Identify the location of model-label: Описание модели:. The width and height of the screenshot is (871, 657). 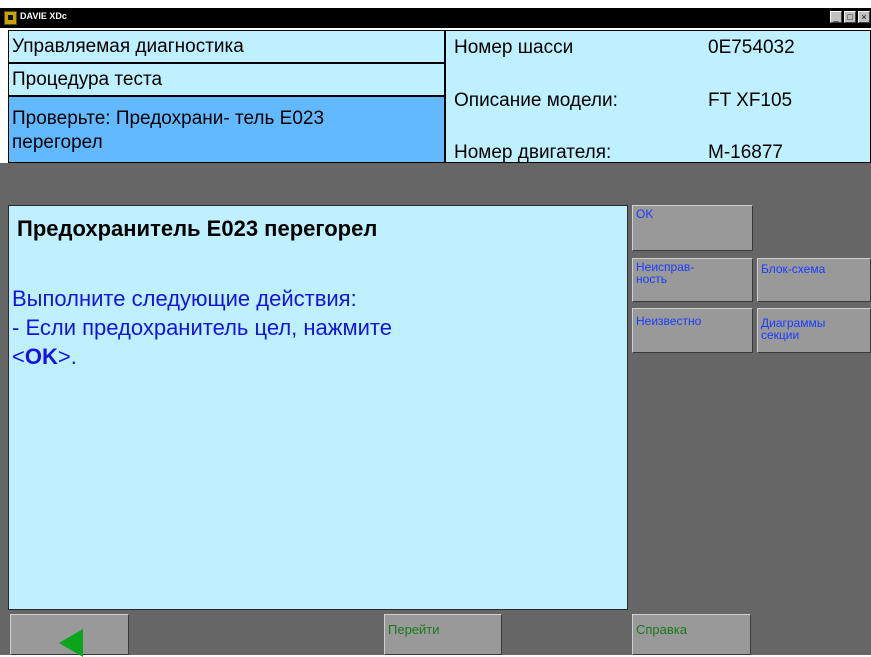
(536, 100).